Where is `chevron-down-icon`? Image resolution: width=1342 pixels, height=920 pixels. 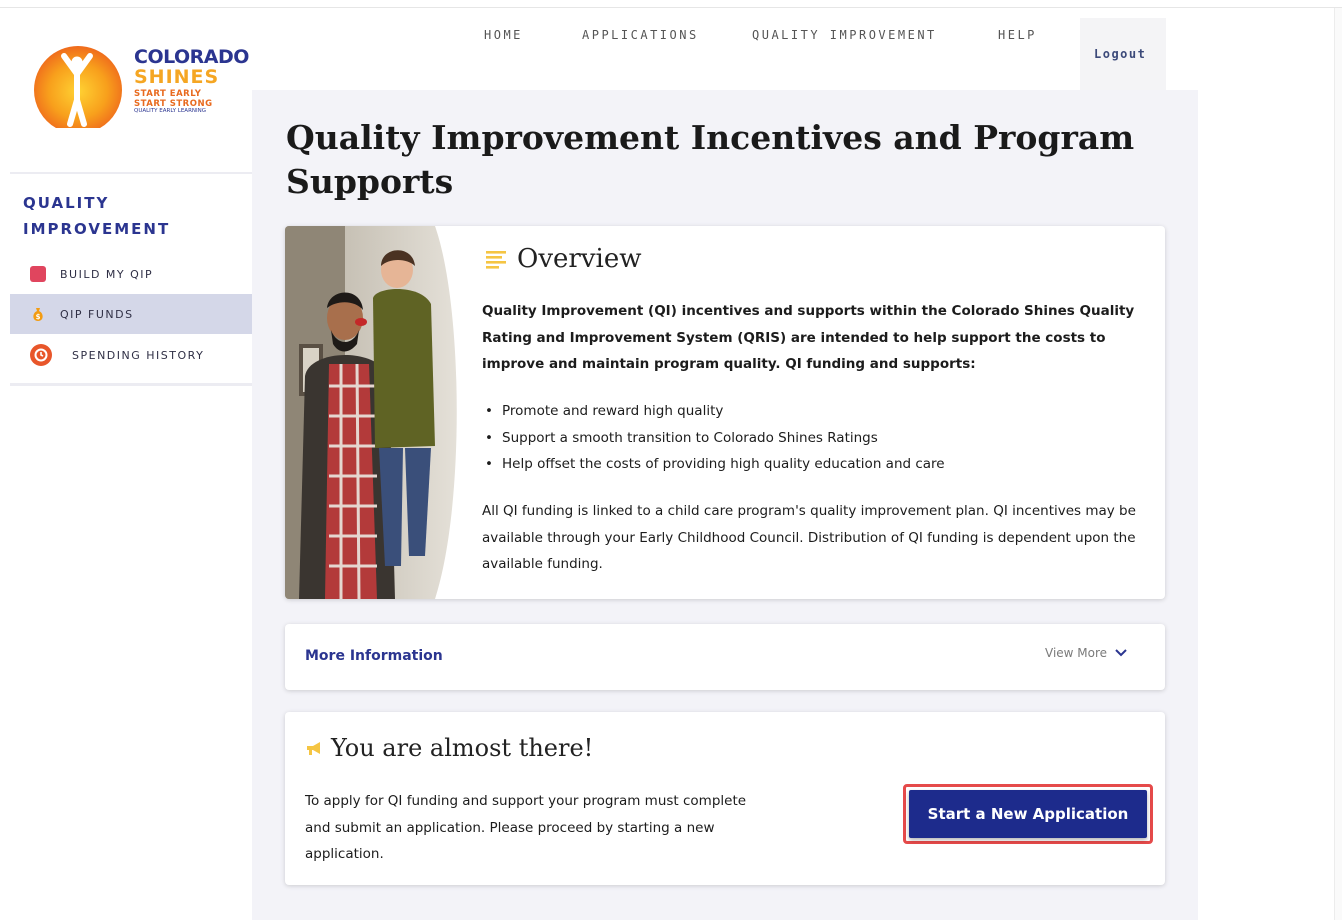 chevron-down-icon is located at coordinates (1121, 653).